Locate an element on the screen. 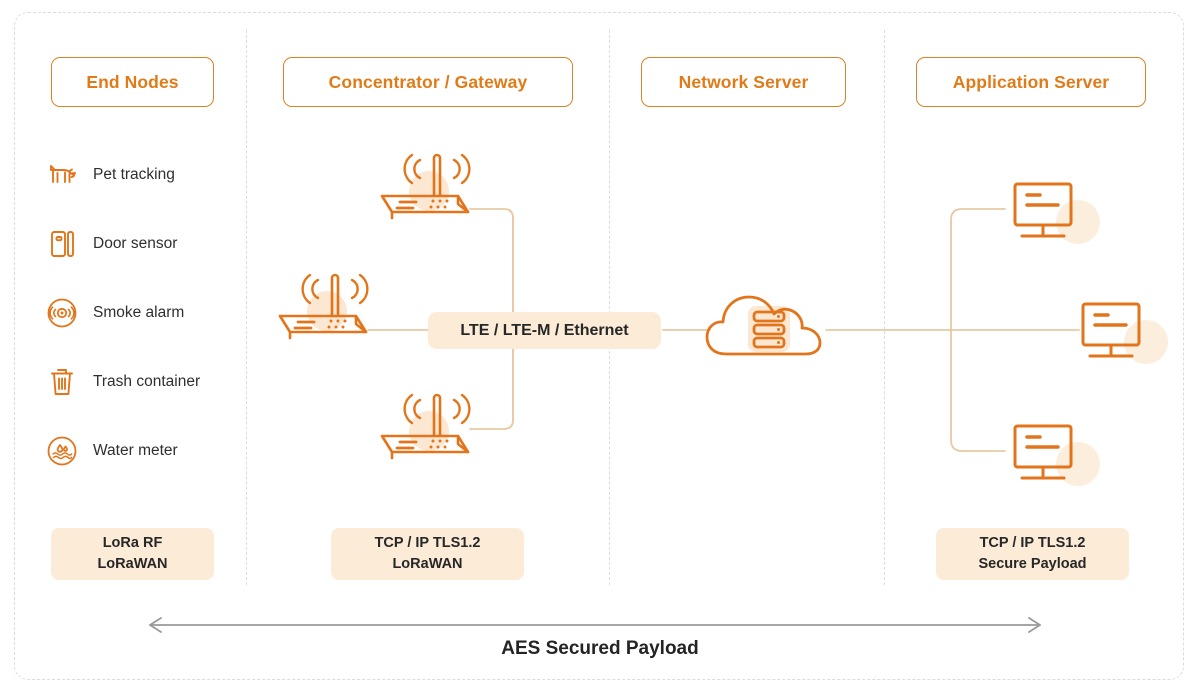  monitor-middle is located at coordinates (1124, 333).